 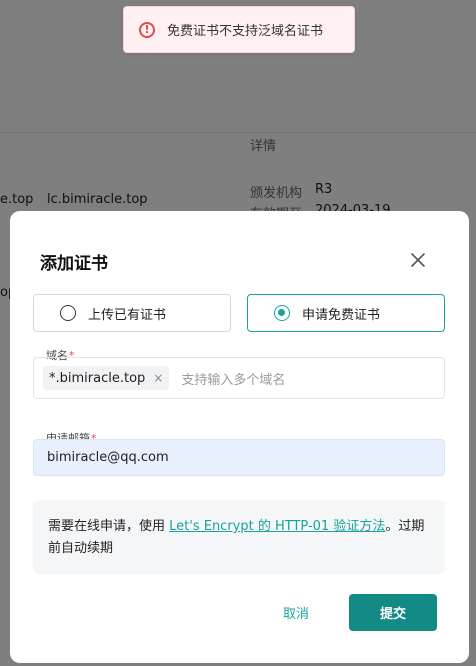 What do you see at coordinates (109, 526) in the screenshot?
I see `info-prefix: 需要在线申请，使用` at bounding box center [109, 526].